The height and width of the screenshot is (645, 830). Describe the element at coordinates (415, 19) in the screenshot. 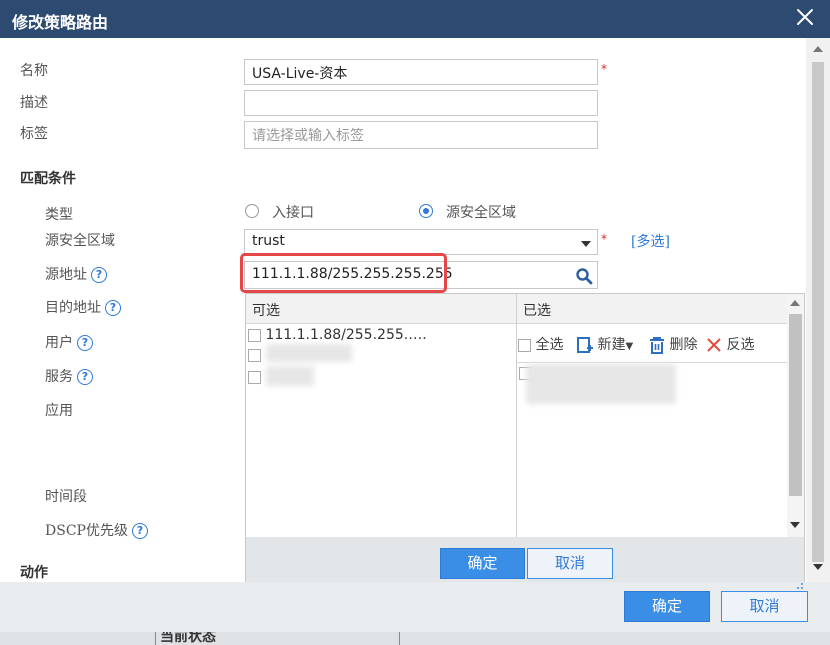

I see `dialog-title-bar: 修改策略路由` at that location.